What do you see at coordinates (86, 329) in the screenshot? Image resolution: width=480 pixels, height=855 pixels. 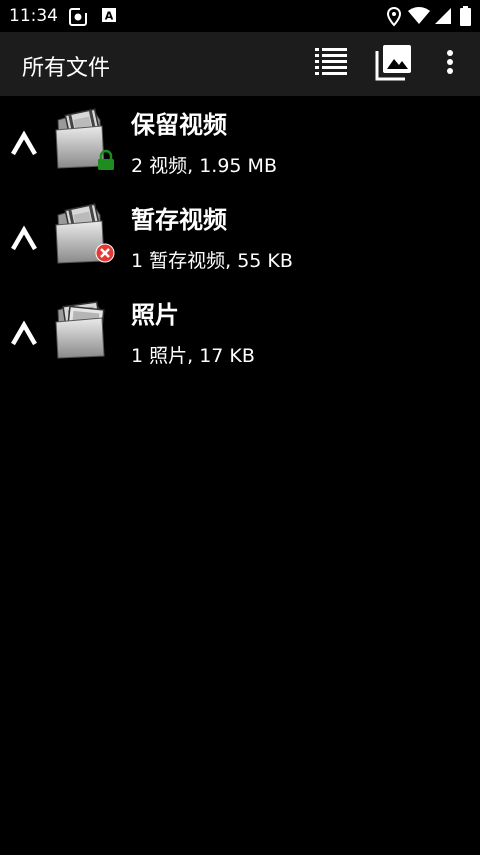 I see `photo-folder-icon` at bounding box center [86, 329].